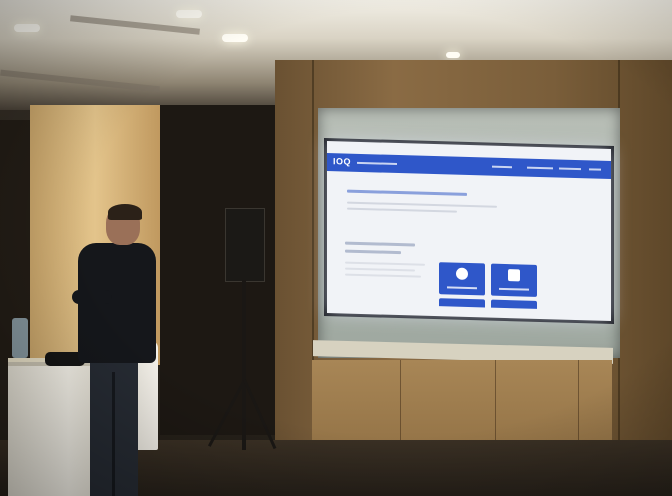  I want to click on hero-heading, so click(407, 192).